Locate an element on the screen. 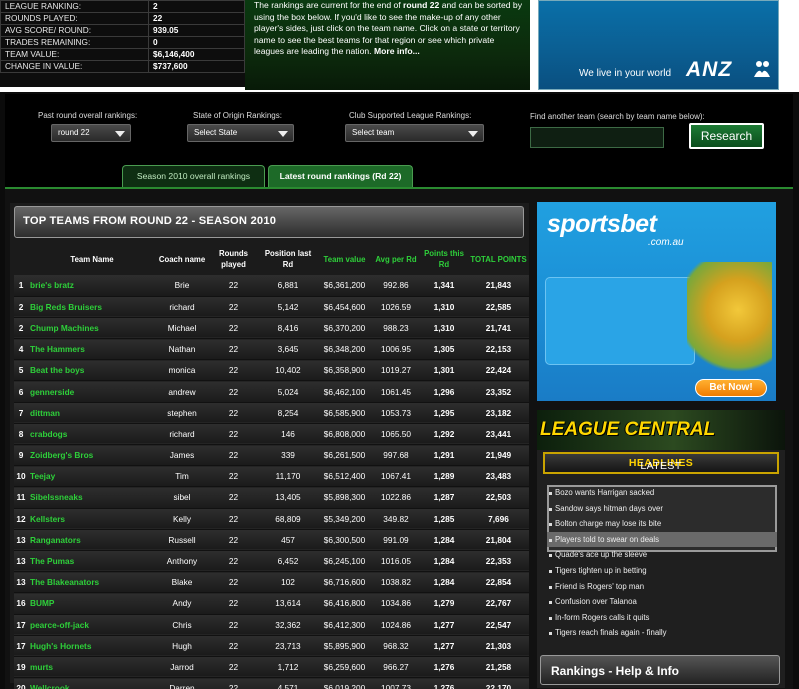 The width and height of the screenshot is (799, 689). team-name-cell: Big Reds Bruisers is located at coordinates (92, 307).